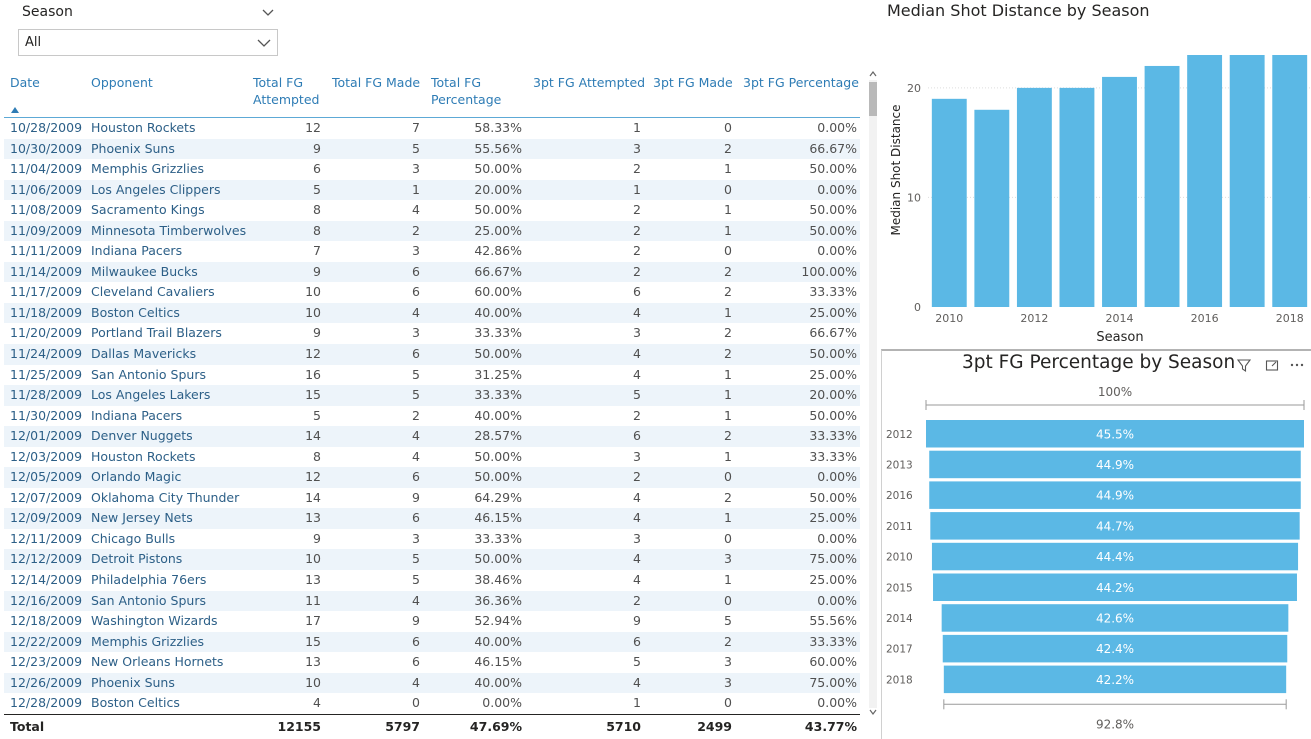 The height and width of the screenshot is (739, 1311). What do you see at coordinates (15, 110) in the screenshot?
I see `sort-ascending-icon` at bounding box center [15, 110].